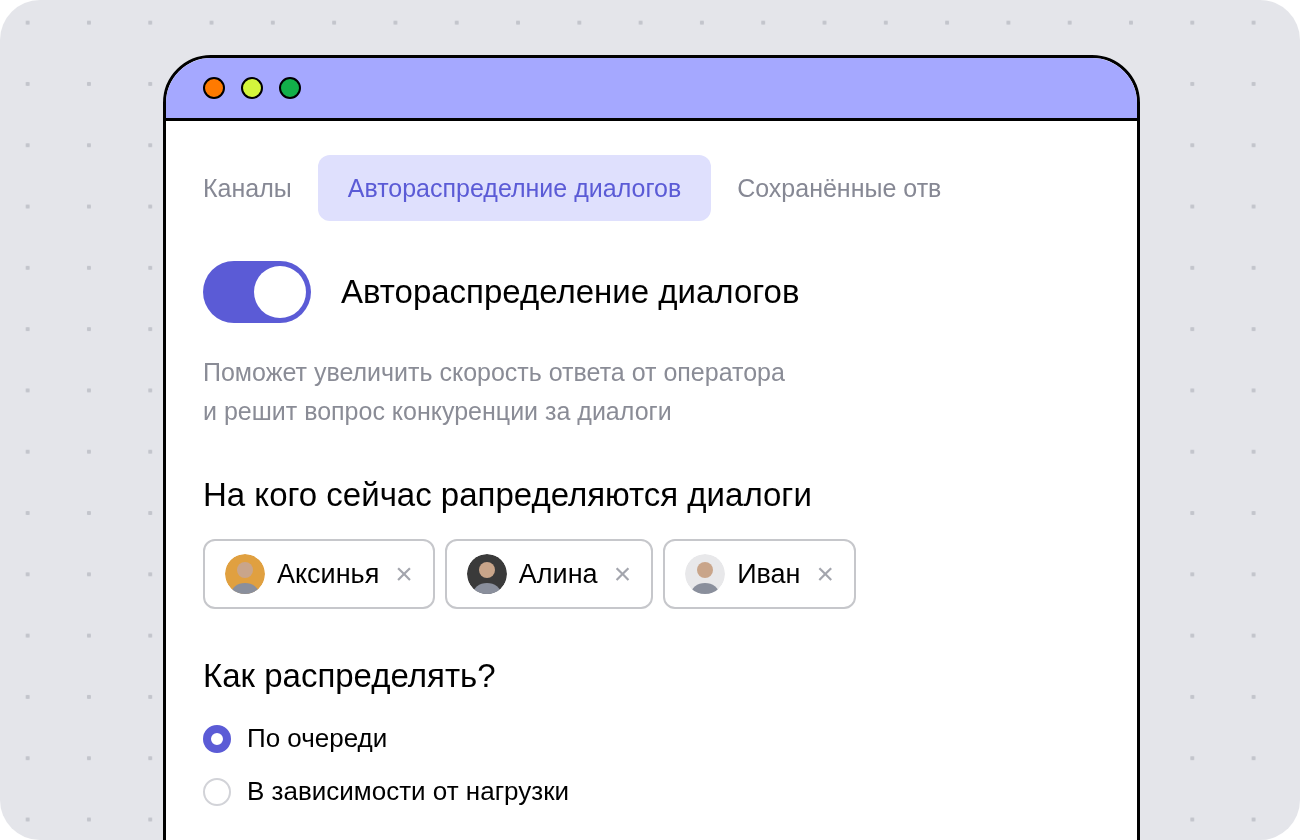 This screenshot has width=1300, height=840. Describe the element at coordinates (514, 188) in the screenshot. I see `tab: Автораспределние диалогов` at that location.